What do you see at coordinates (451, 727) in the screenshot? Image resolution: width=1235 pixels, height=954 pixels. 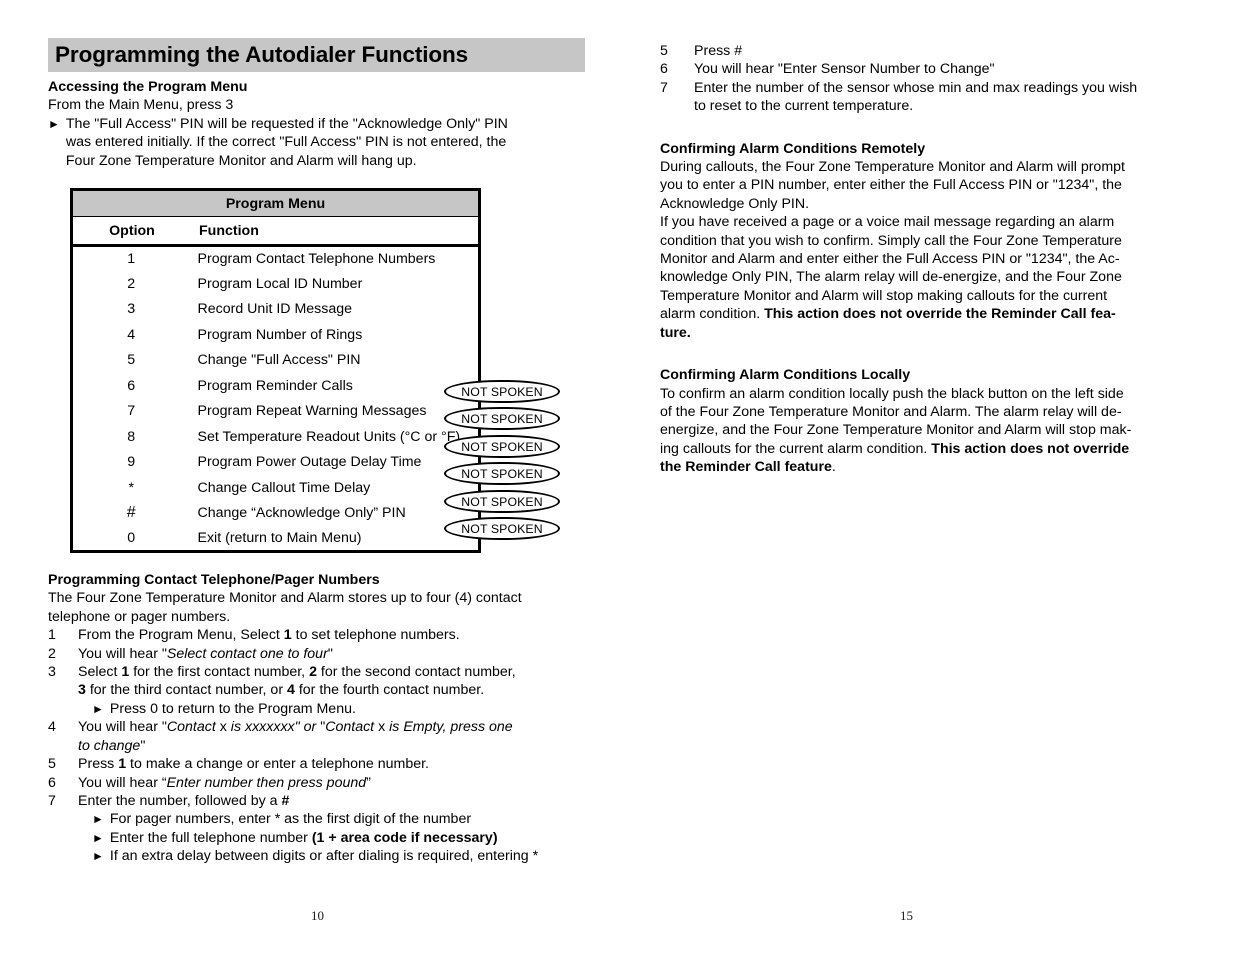 I see `step-4-i5: is Empty, press one` at bounding box center [451, 727].